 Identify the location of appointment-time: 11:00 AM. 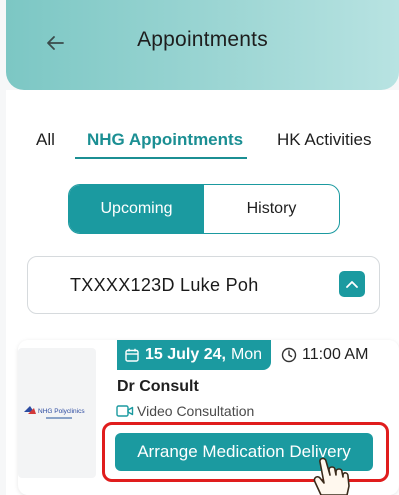
(335, 354).